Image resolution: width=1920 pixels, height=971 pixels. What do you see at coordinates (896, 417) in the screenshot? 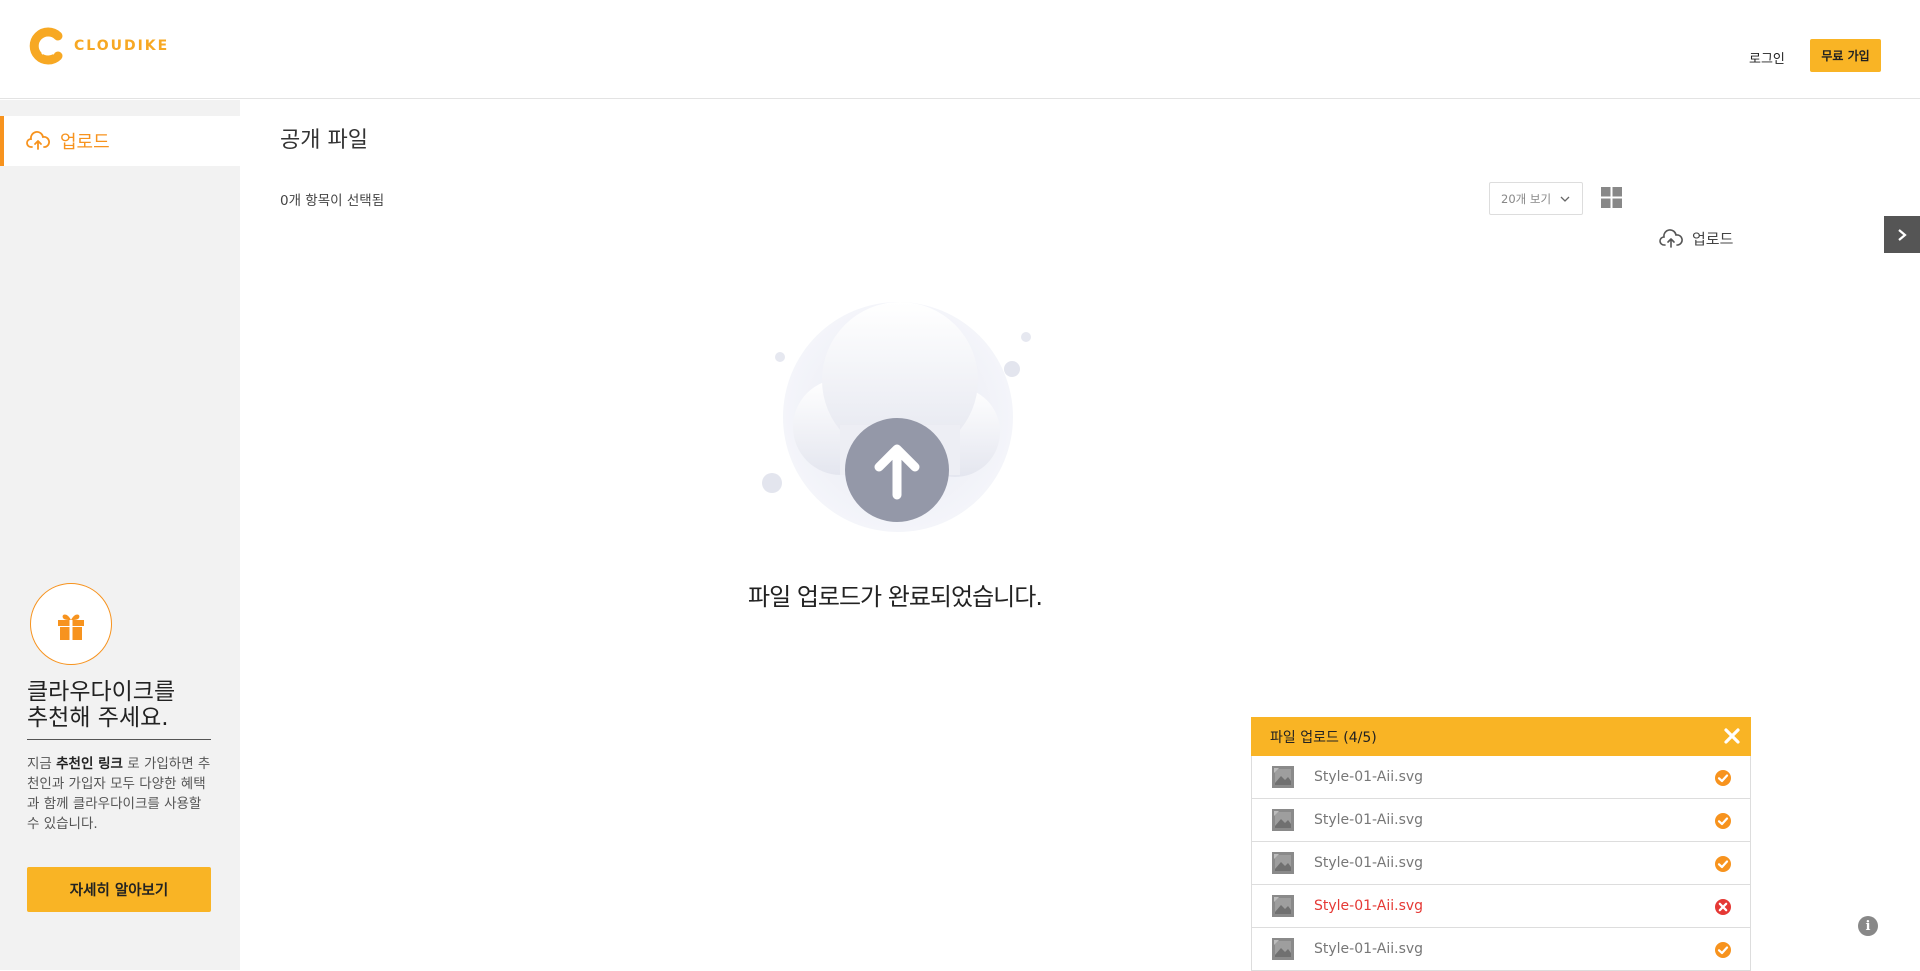
I see `upload-complete-illustration` at bounding box center [896, 417].